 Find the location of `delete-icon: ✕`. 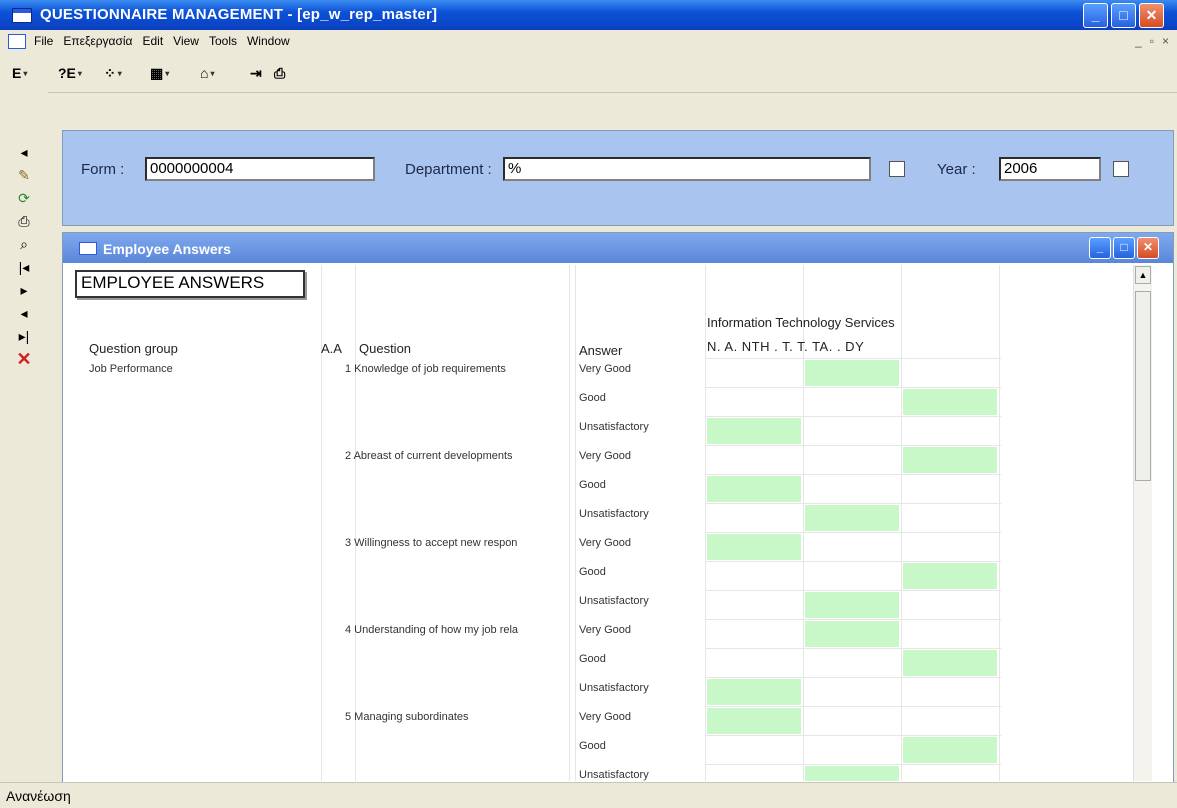

delete-icon: ✕ is located at coordinates (24, 359).